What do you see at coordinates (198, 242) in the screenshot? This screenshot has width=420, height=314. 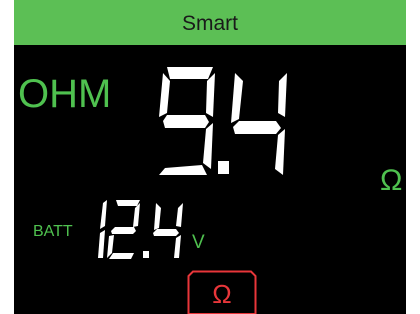 I see `battery-unit: V` at bounding box center [198, 242].